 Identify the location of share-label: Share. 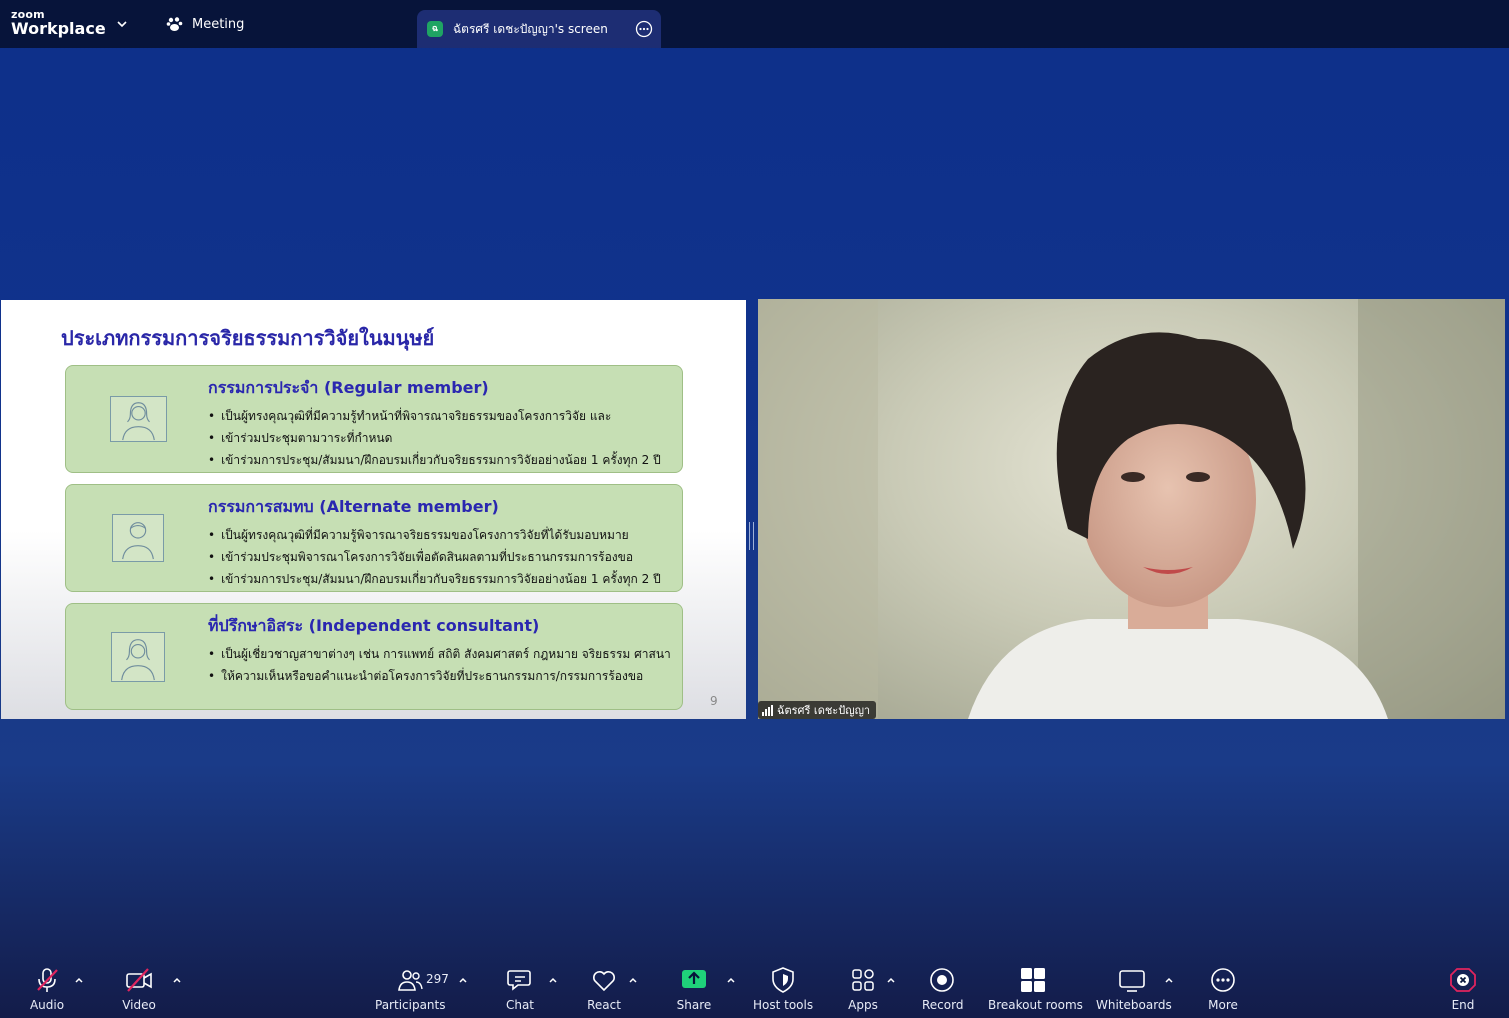
(694, 1005).